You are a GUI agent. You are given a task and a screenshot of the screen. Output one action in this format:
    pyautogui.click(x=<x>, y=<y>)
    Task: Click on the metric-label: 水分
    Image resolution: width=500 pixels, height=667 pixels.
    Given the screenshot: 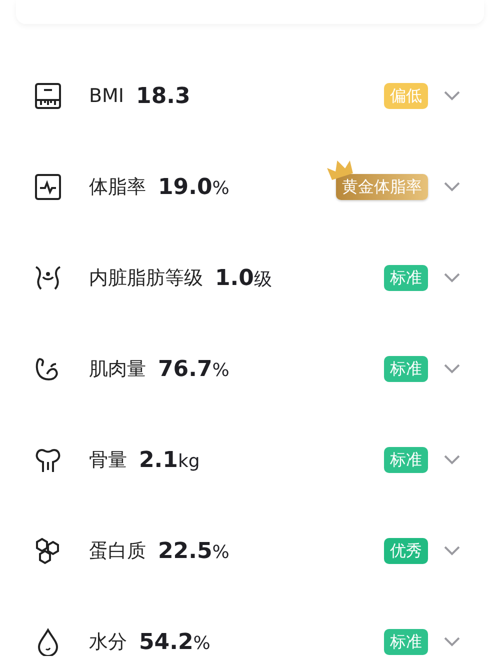 What is the action you would take?
    pyautogui.click(x=108, y=642)
    